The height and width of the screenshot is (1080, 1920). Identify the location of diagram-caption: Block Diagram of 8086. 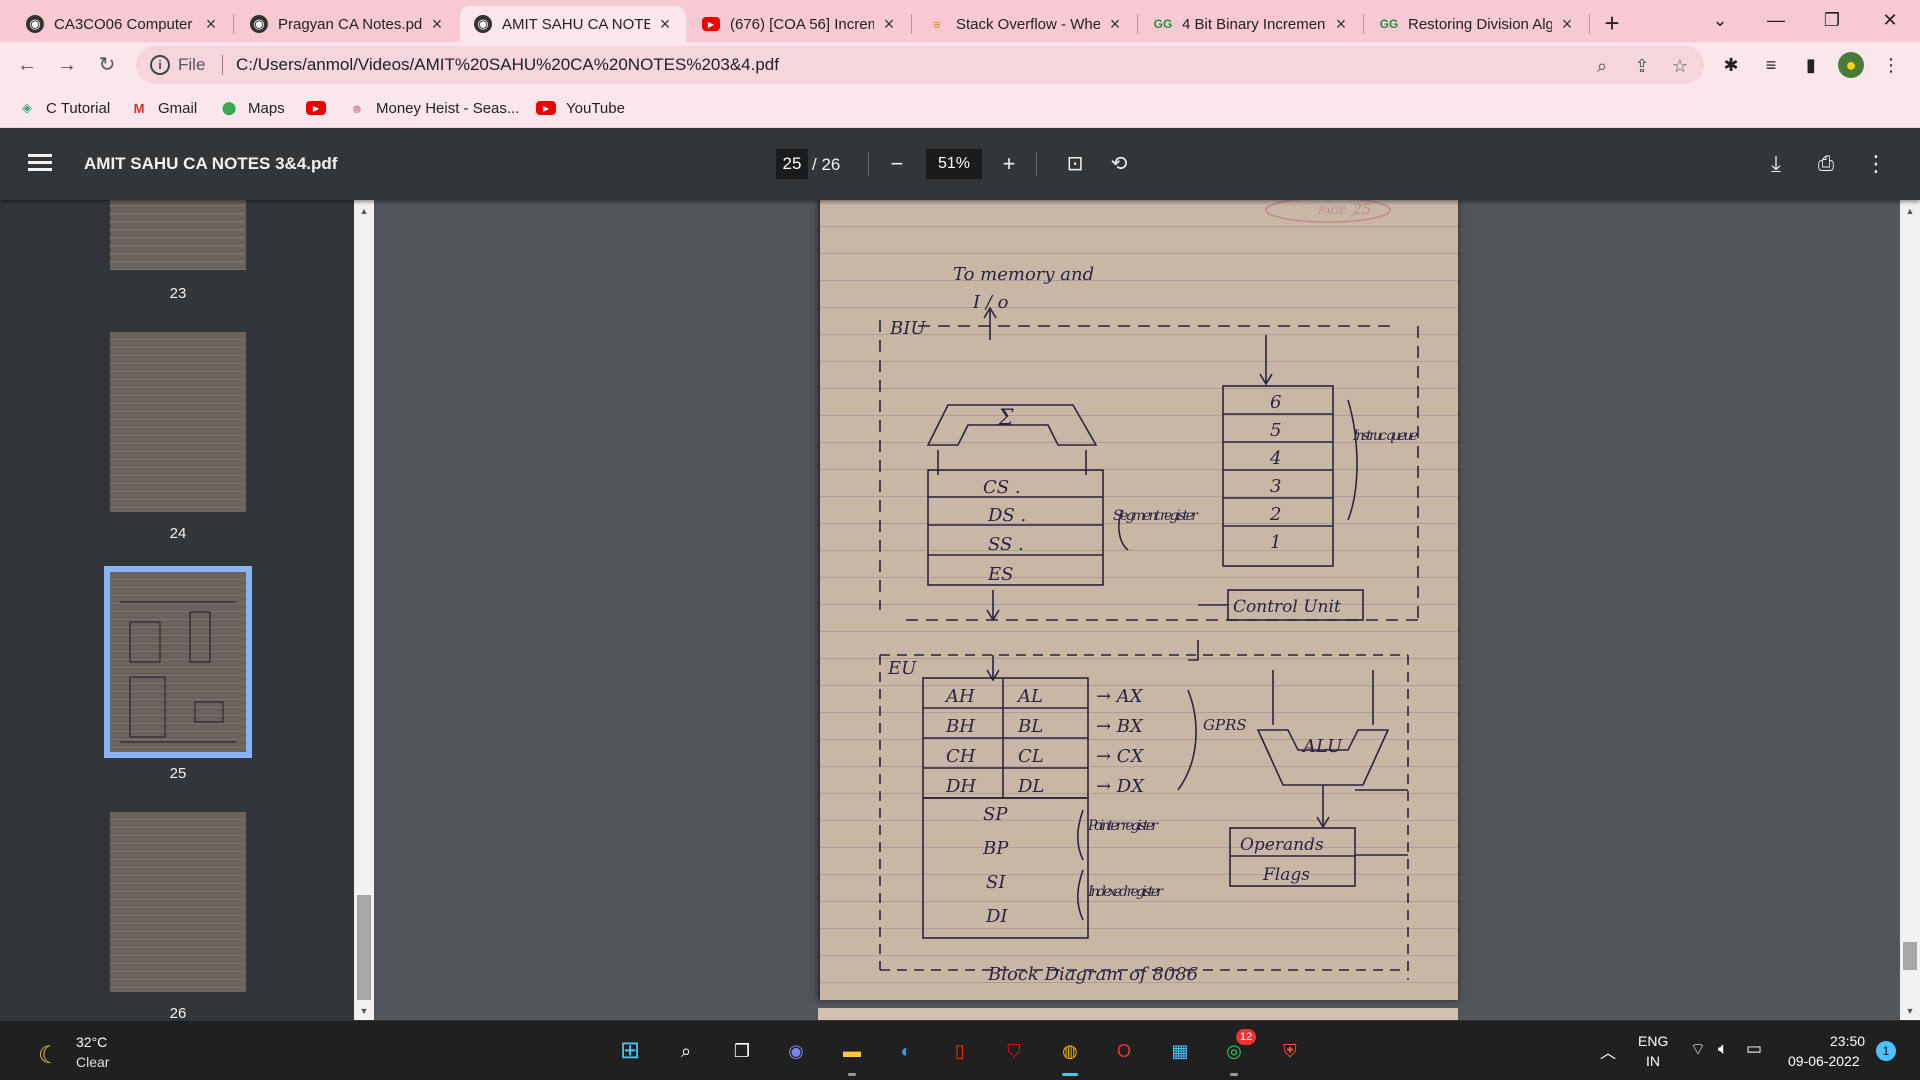
(1092, 974).